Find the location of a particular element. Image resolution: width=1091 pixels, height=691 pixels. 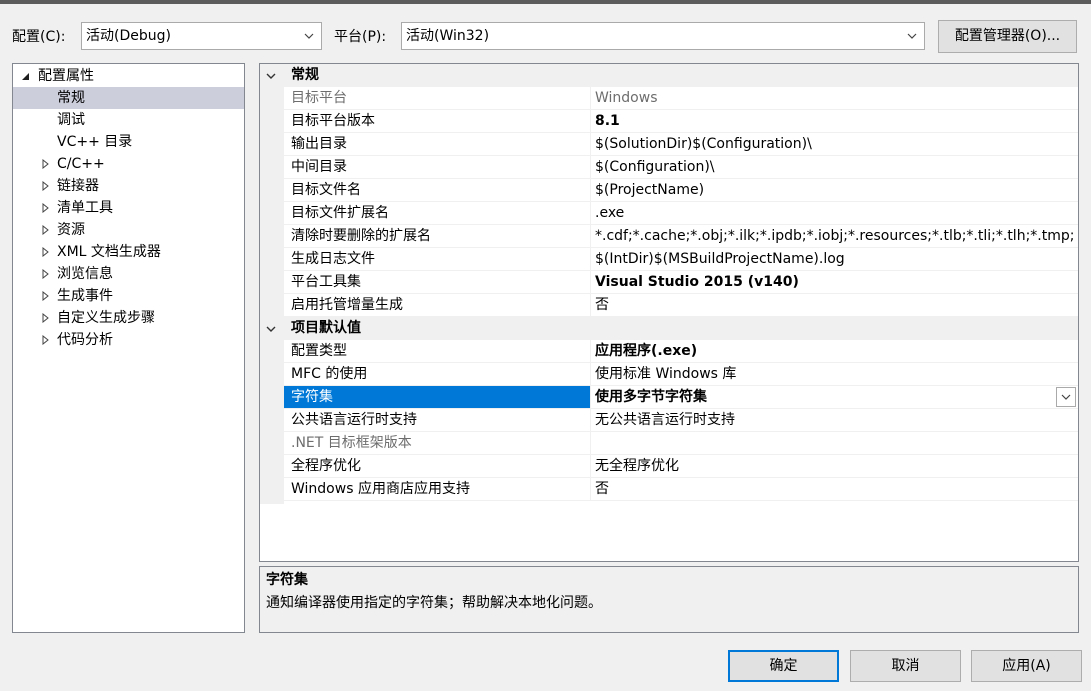

config-combobox-value: 活动(Debug) is located at coordinates (128, 36).